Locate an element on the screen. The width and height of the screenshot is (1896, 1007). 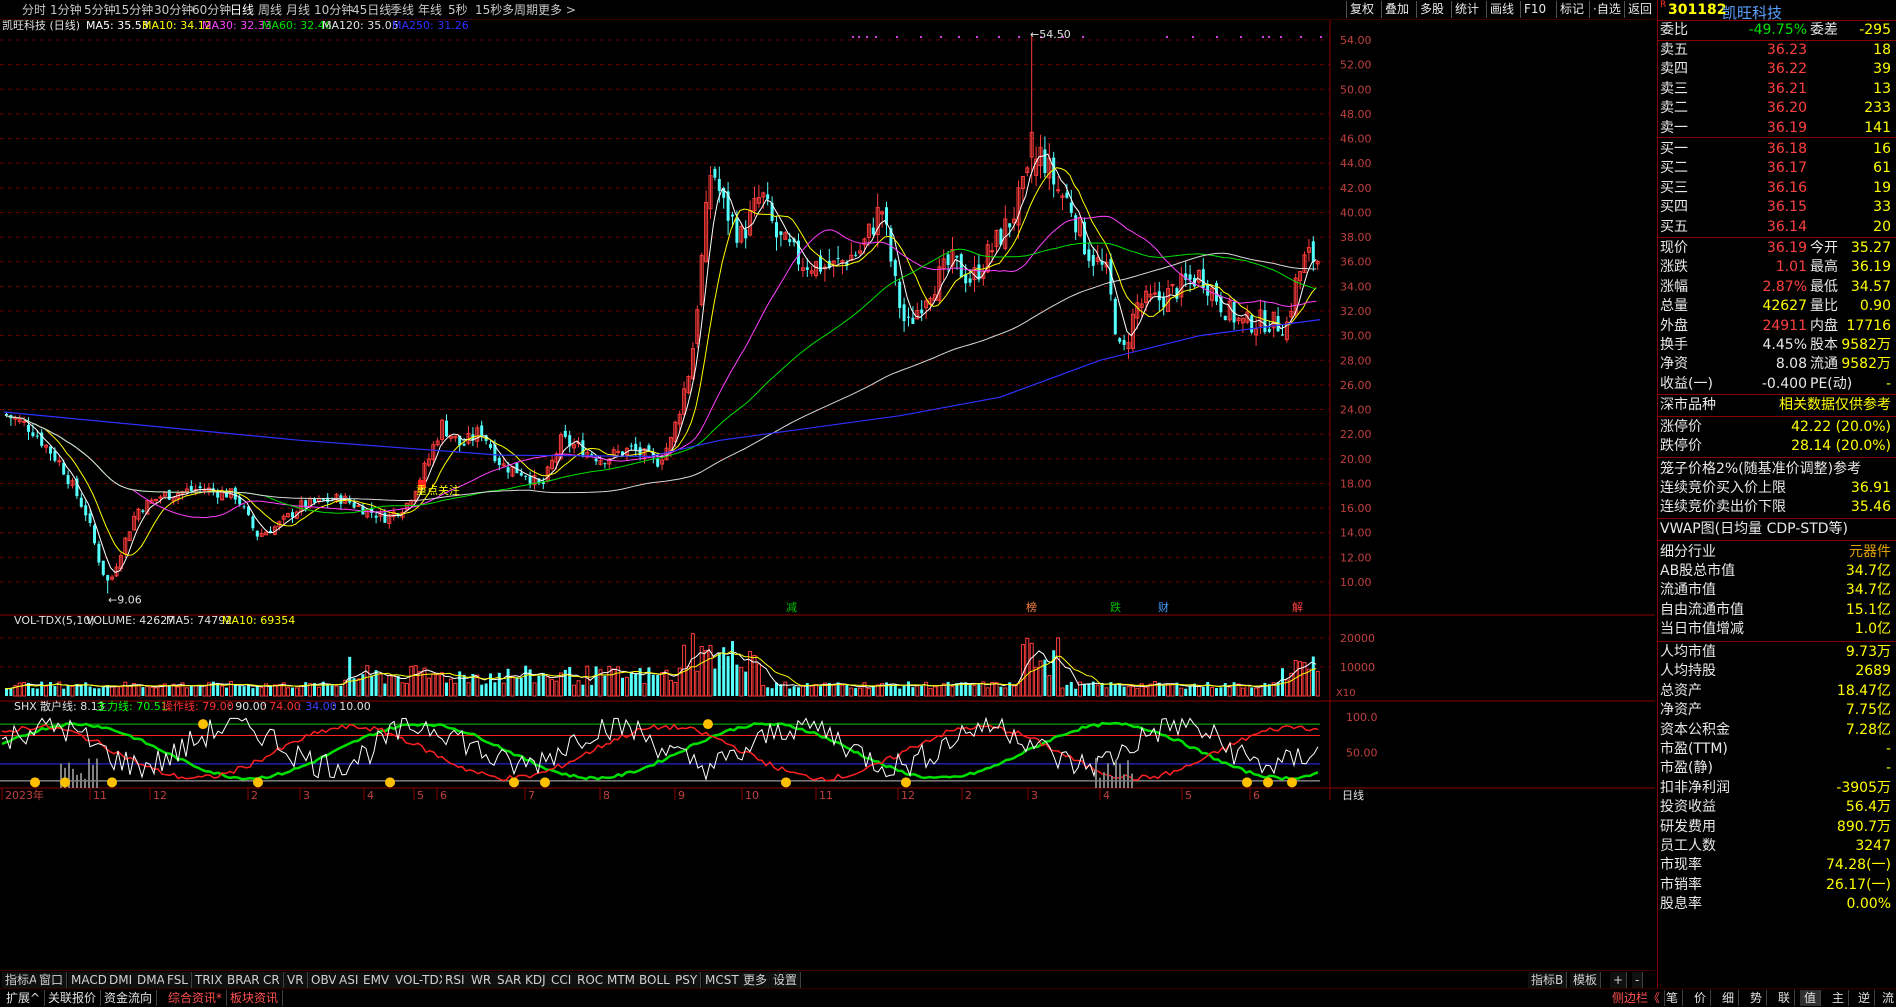
asks-price: 36.21 is located at coordinates (1787, 89).